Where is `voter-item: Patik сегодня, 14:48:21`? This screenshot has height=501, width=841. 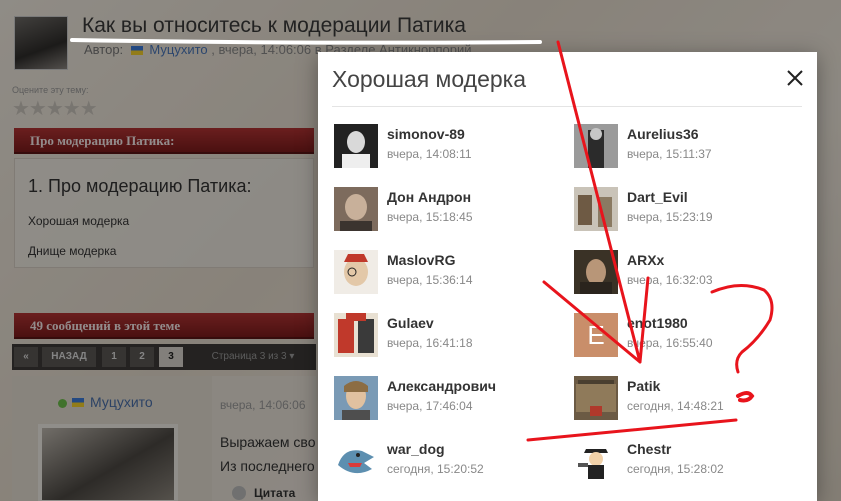
voter-item: Patik сегодня, 14:48:21 is located at coordinates (689, 401).